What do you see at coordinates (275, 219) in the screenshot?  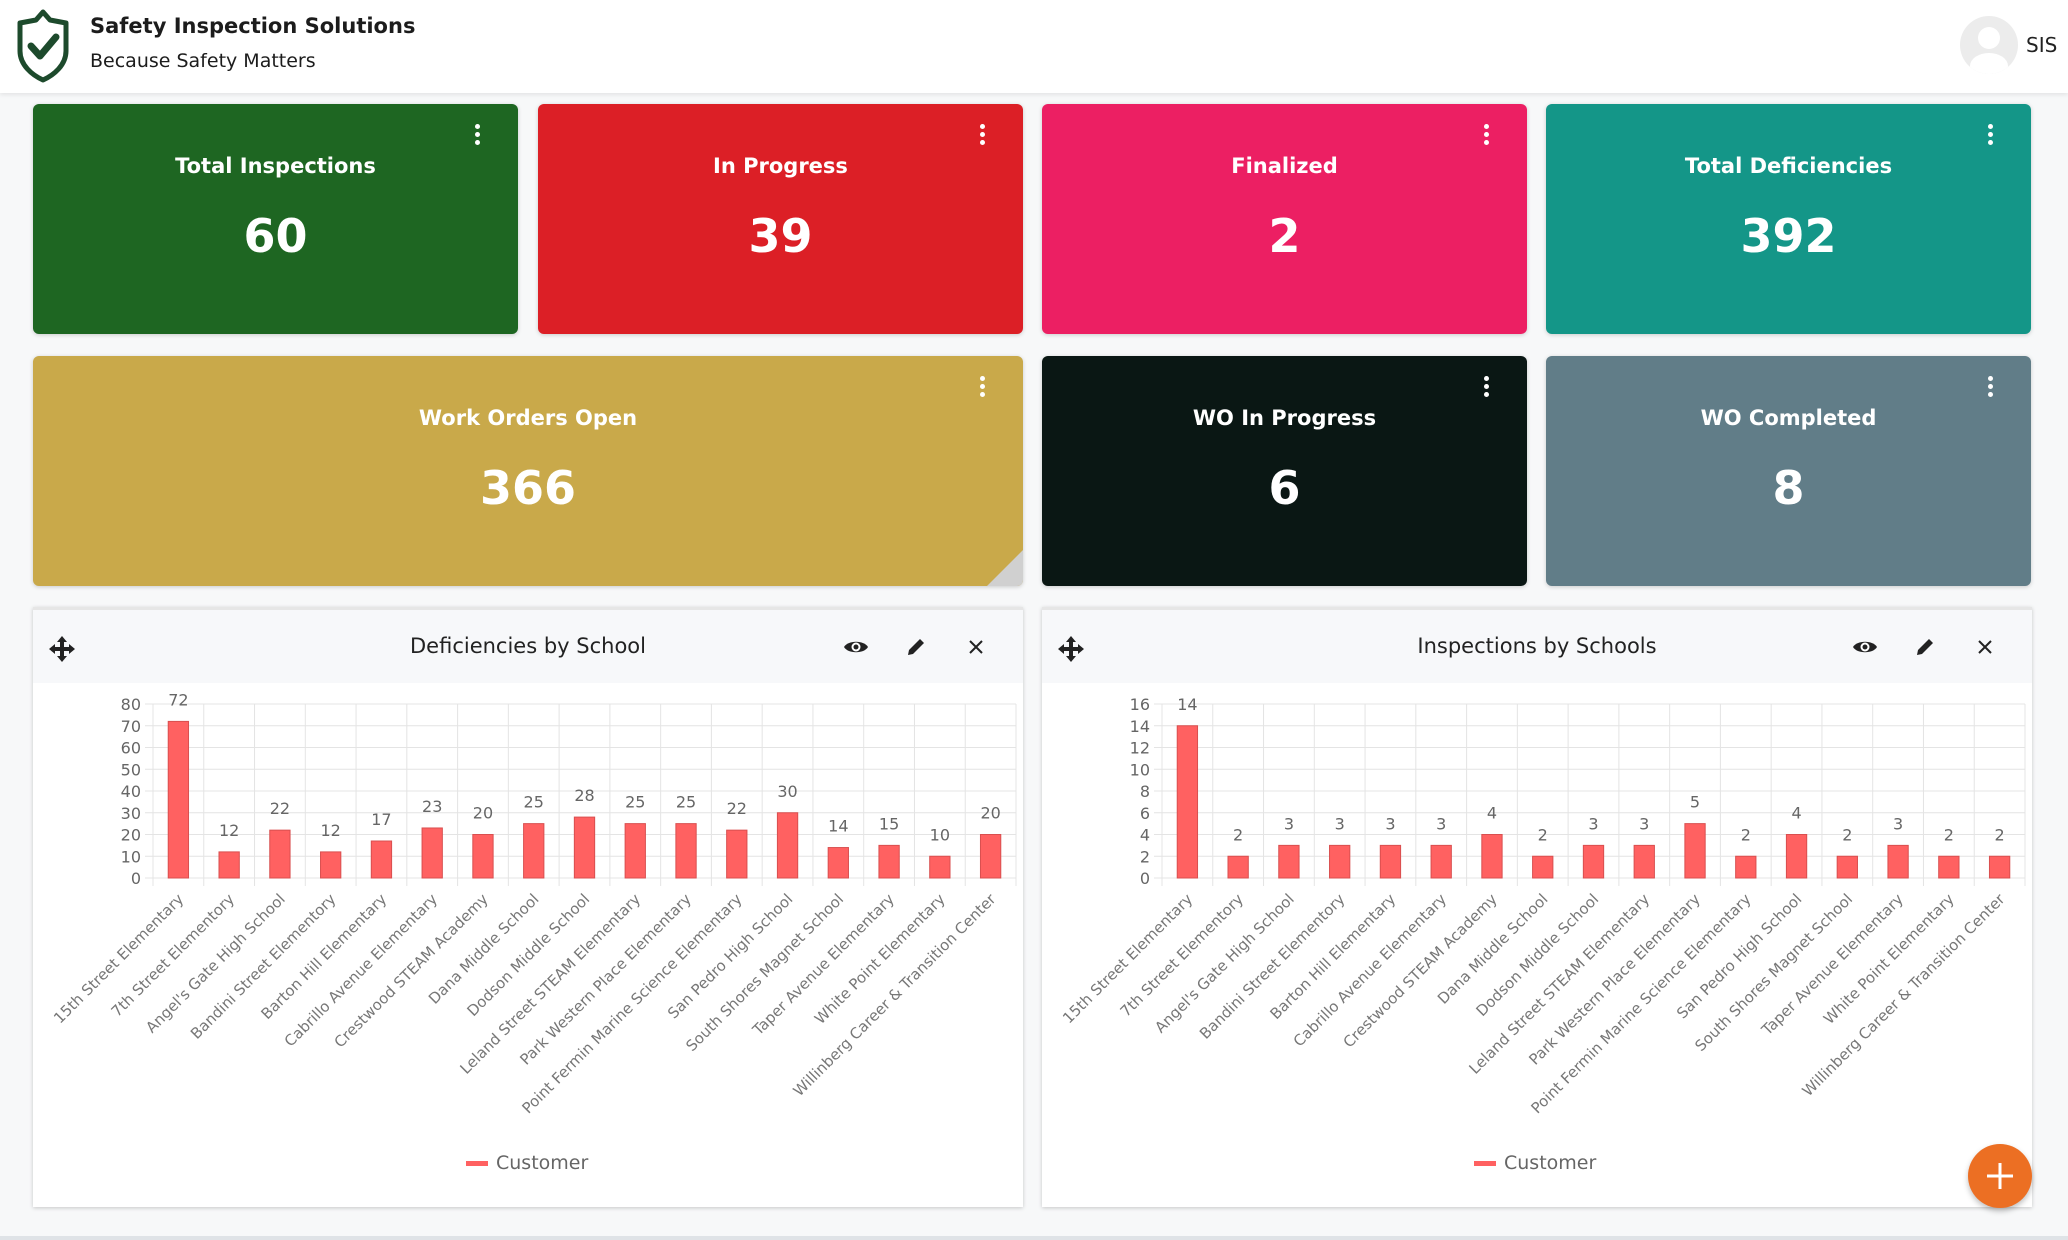 I see `stat-card-total-inspections: Total Inspections 60` at bounding box center [275, 219].